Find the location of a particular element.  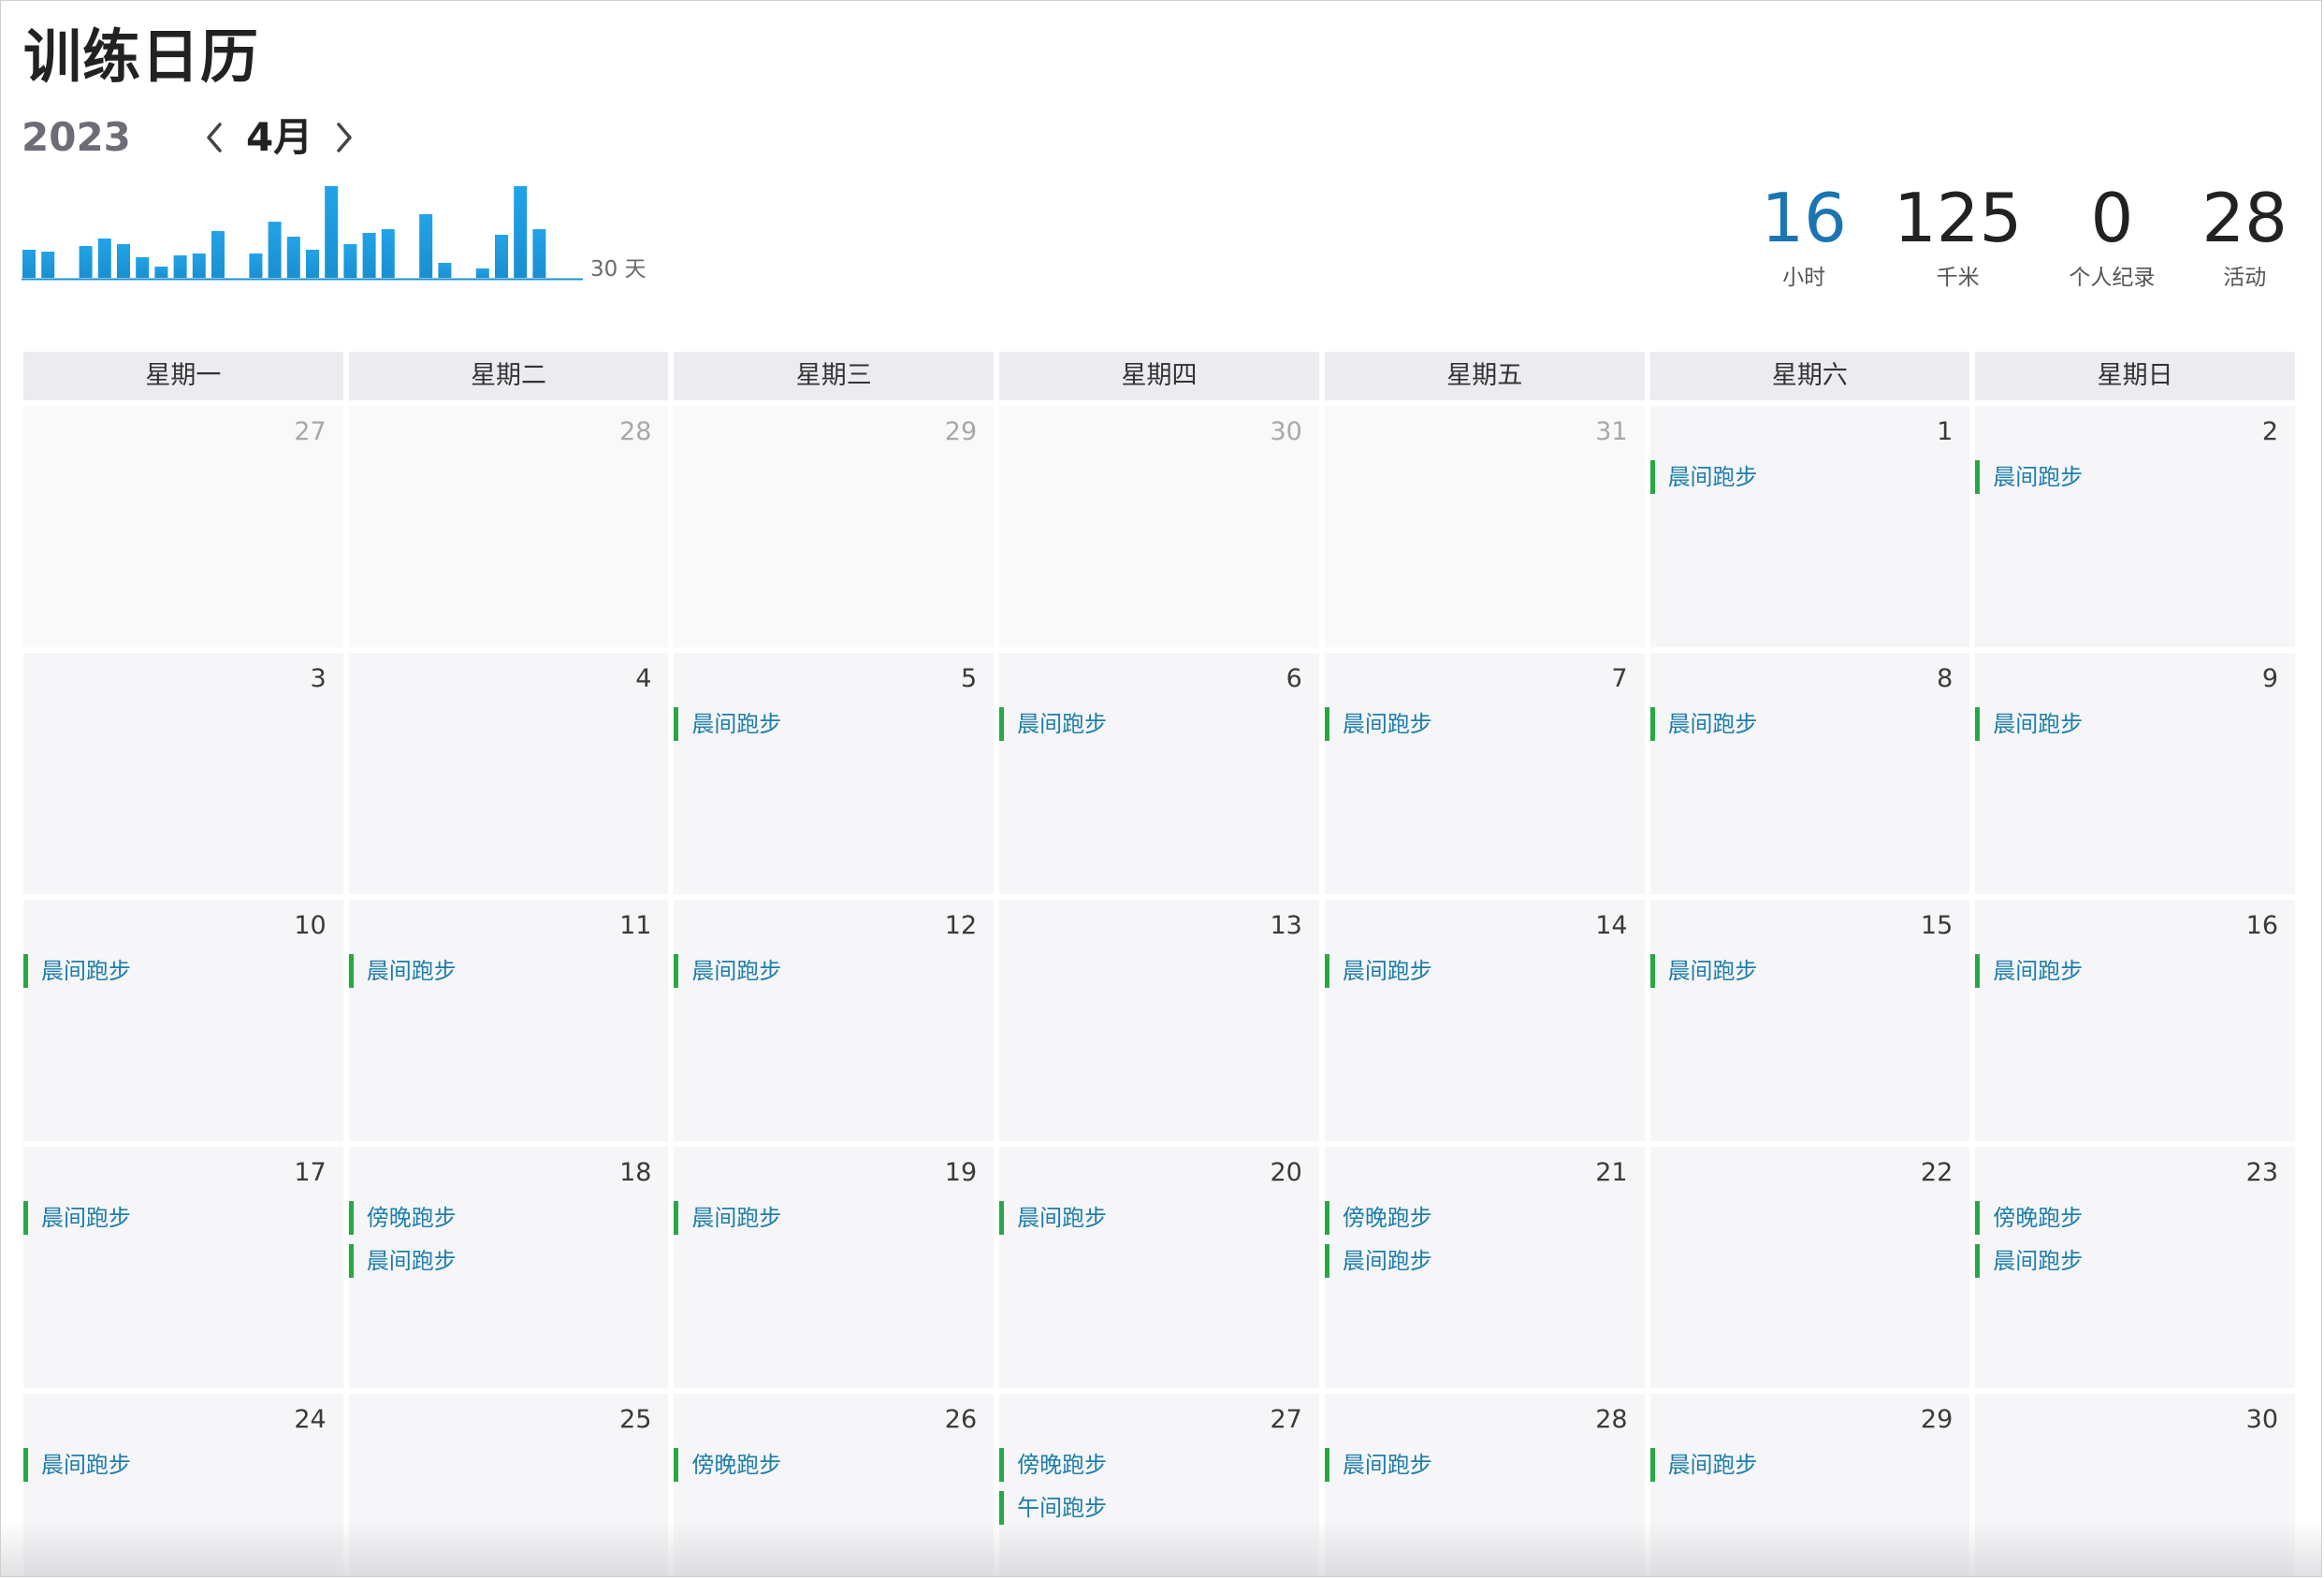

calendar-day-cell: 23 傍晚跑步晨间跑步 is located at coordinates (2135, 1268).